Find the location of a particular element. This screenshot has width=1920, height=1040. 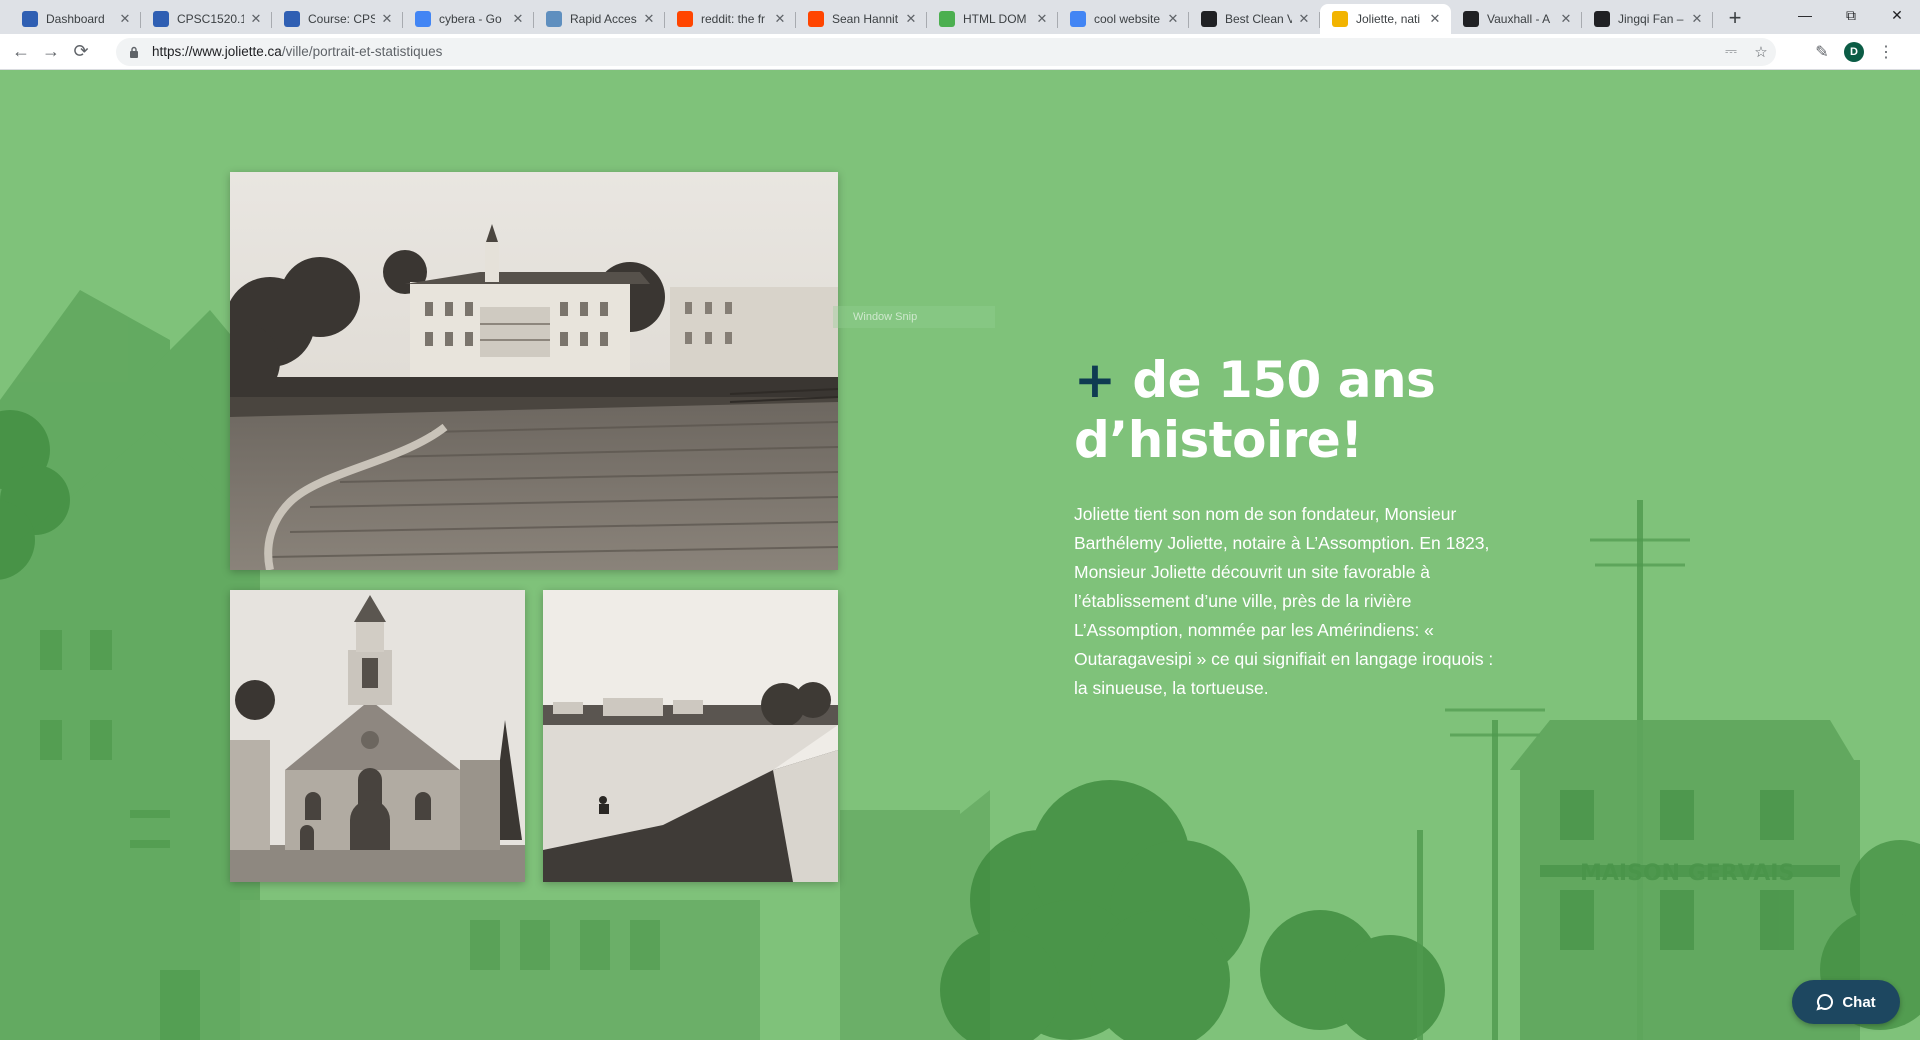

window-controls: — ⧉ ✕ is located at coordinates (1851, 15).